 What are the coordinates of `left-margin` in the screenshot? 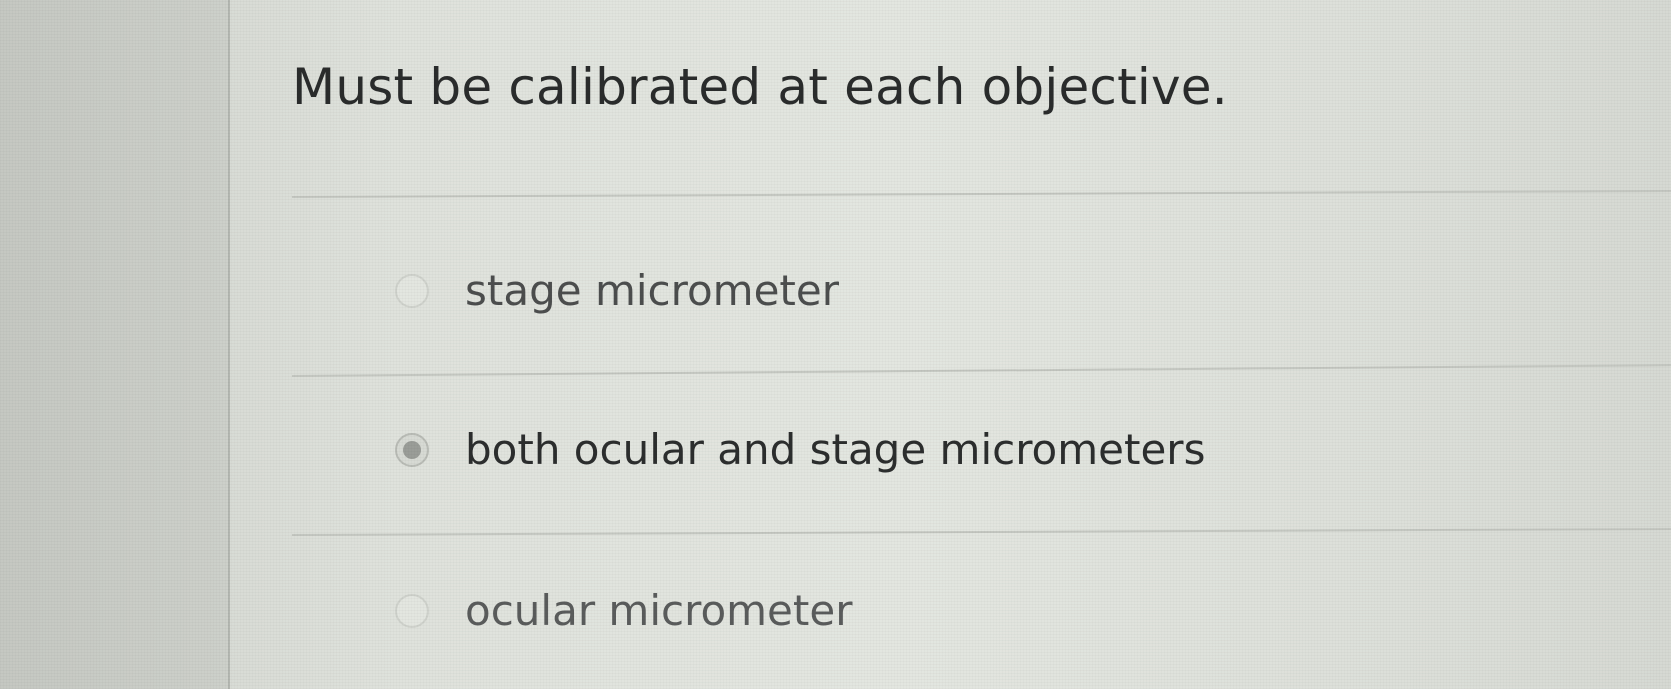 It's located at (115, 344).